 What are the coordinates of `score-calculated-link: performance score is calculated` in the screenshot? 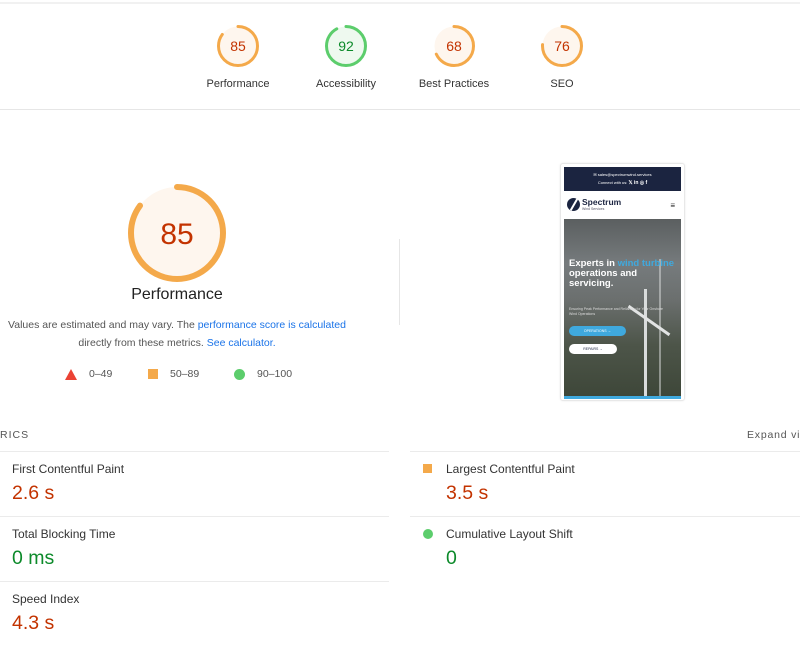 It's located at (272, 325).